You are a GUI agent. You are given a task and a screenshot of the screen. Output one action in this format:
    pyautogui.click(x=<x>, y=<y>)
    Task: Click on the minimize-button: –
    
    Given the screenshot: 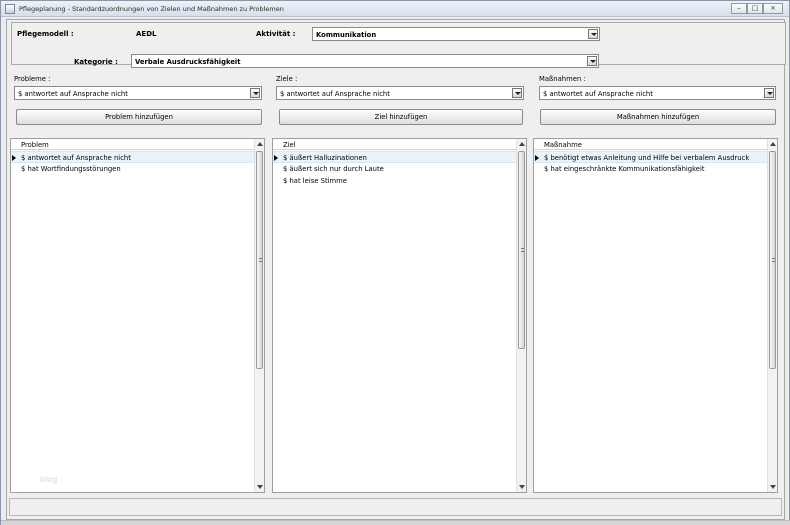 What is the action you would take?
    pyautogui.click(x=739, y=8)
    